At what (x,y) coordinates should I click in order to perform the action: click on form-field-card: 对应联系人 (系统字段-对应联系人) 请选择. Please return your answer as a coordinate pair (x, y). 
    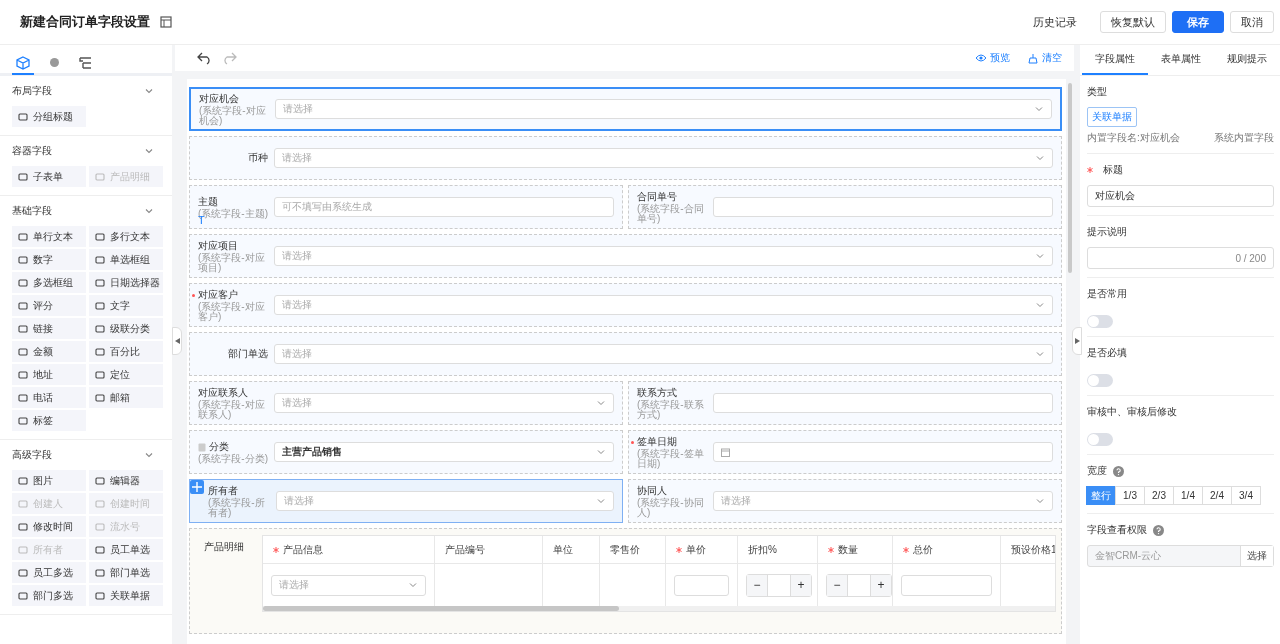
    Looking at the image, I should click on (406, 403).